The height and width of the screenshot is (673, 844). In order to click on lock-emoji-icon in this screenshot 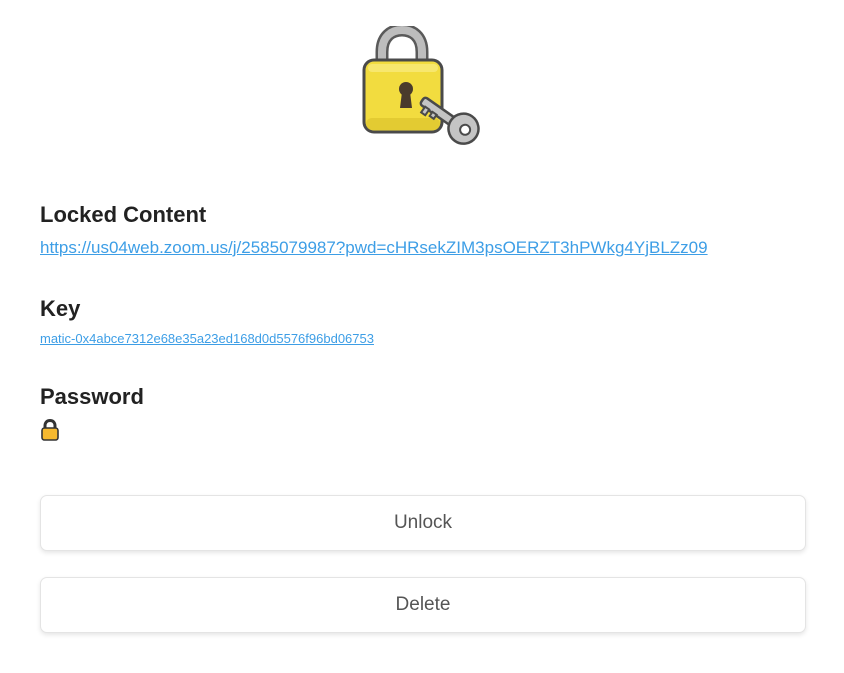, I will do `click(50, 429)`.